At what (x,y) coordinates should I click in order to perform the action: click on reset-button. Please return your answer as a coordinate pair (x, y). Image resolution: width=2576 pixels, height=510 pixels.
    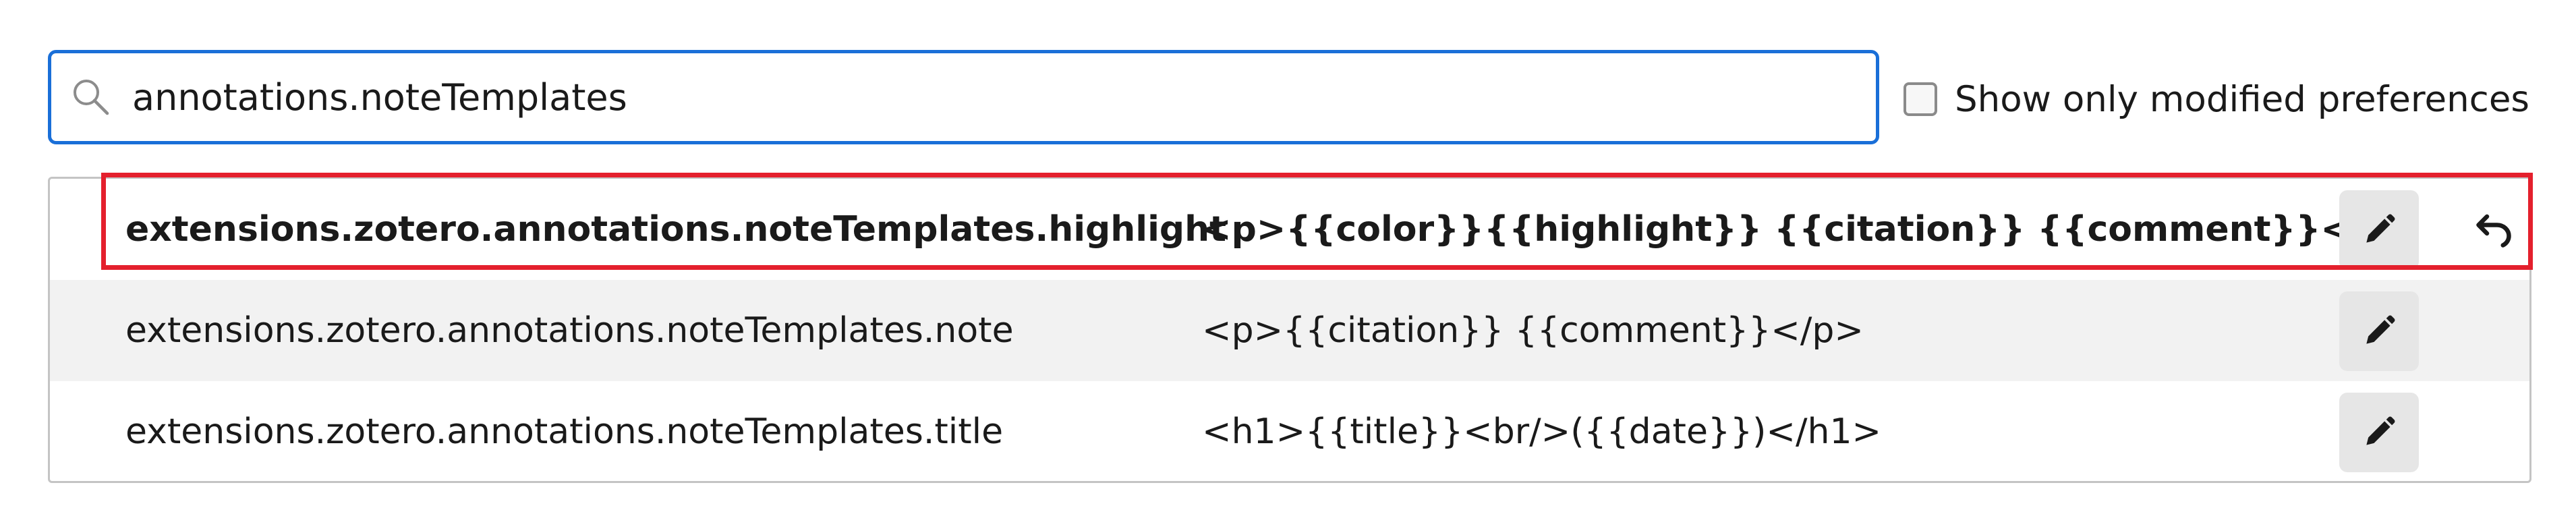
    Looking at the image, I should click on (2491, 230).